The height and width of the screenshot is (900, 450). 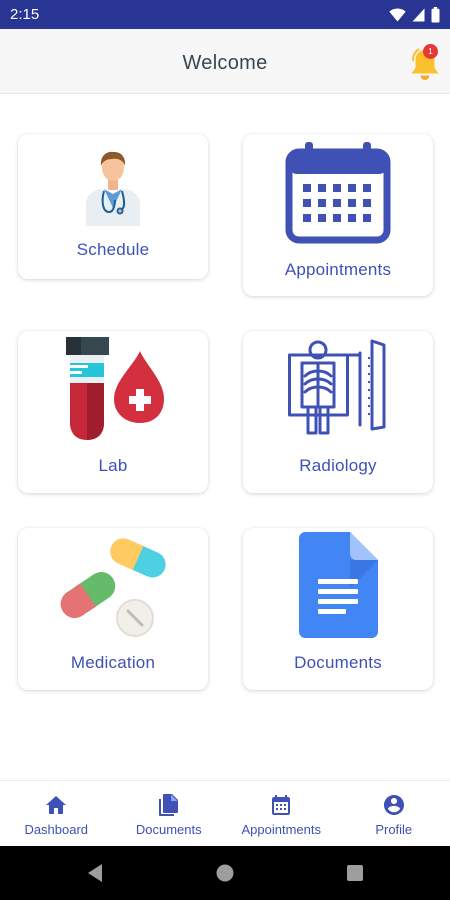 What do you see at coordinates (338, 465) in the screenshot?
I see `tile-label: Radiology` at bounding box center [338, 465].